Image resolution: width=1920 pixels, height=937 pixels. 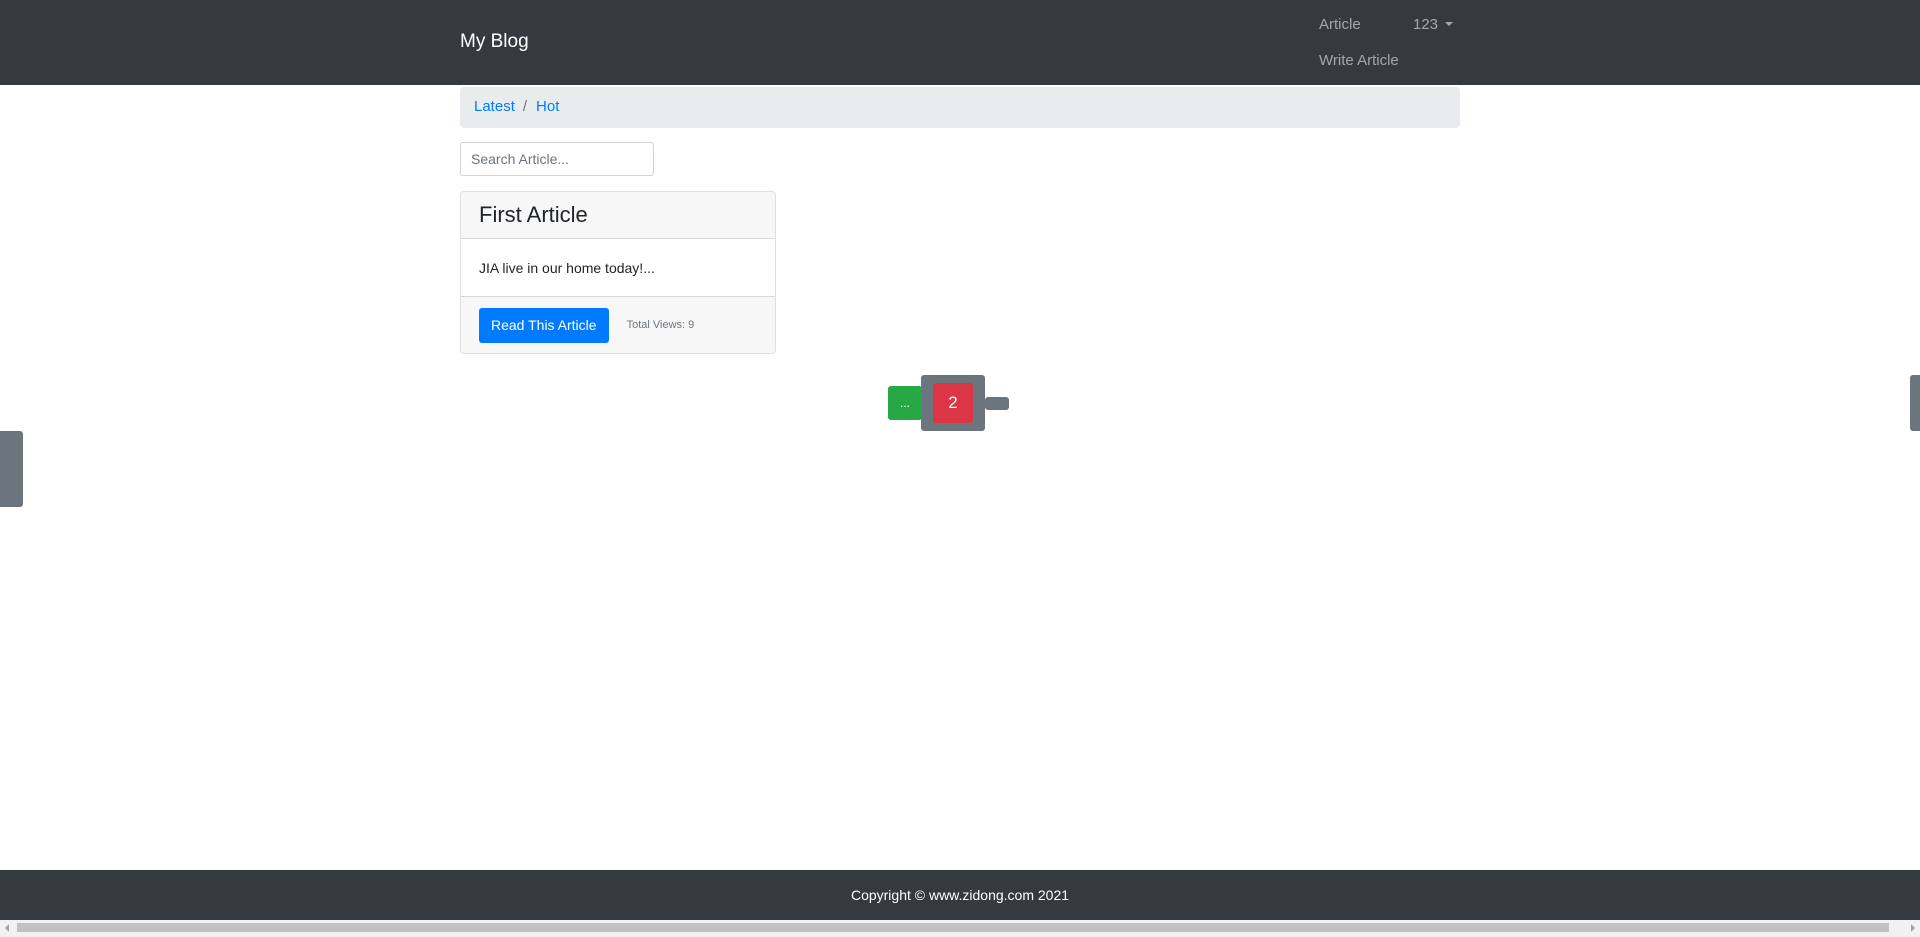 What do you see at coordinates (997, 403) in the screenshot?
I see `pagination-next-button` at bounding box center [997, 403].